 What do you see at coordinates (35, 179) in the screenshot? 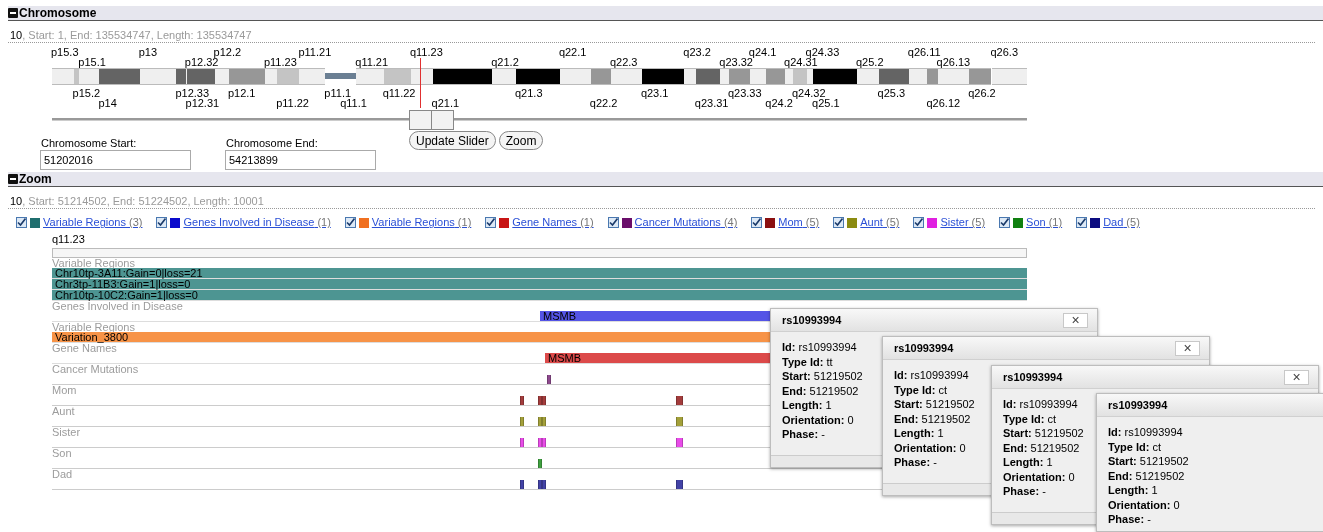
I see `panel-title: Zoom` at bounding box center [35, 179].